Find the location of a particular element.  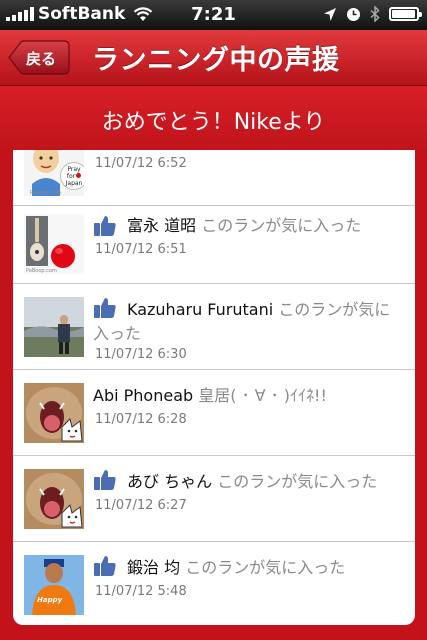

avatar: PaBoop.com is located at coordinates (54, 244).